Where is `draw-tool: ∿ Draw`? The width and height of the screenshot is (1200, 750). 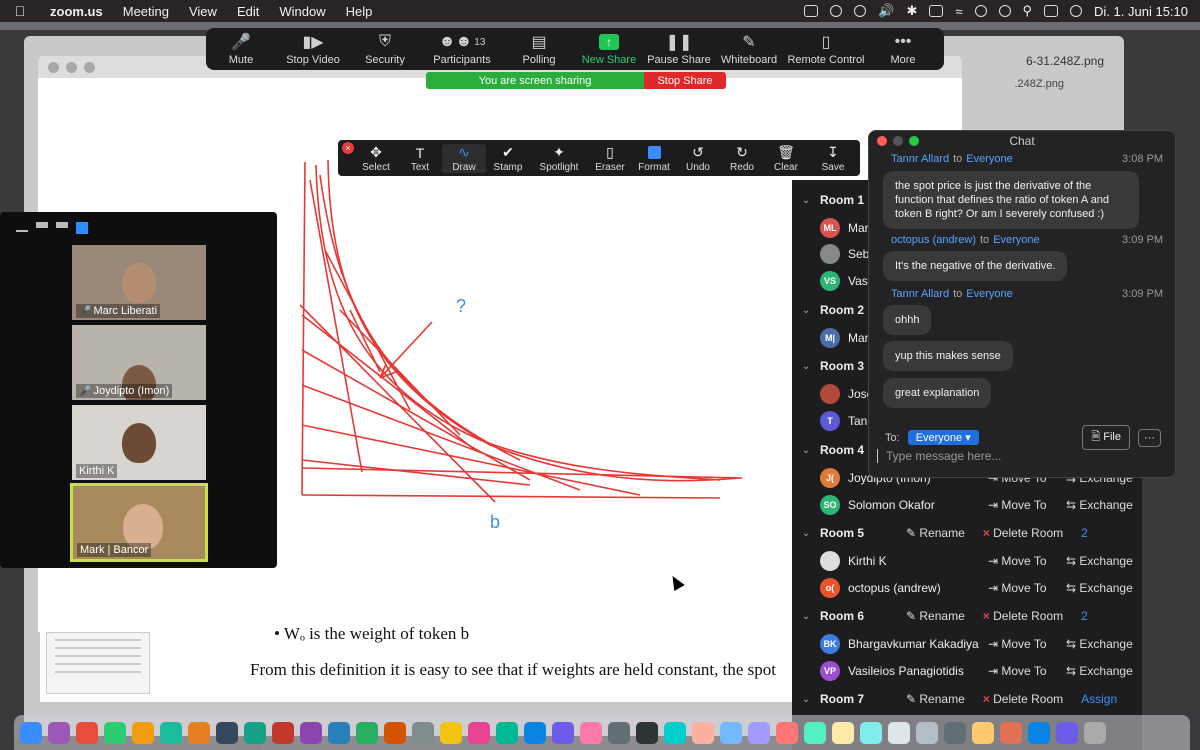
draw-tool: ∿ Draw is located at coordinates (464, 158).